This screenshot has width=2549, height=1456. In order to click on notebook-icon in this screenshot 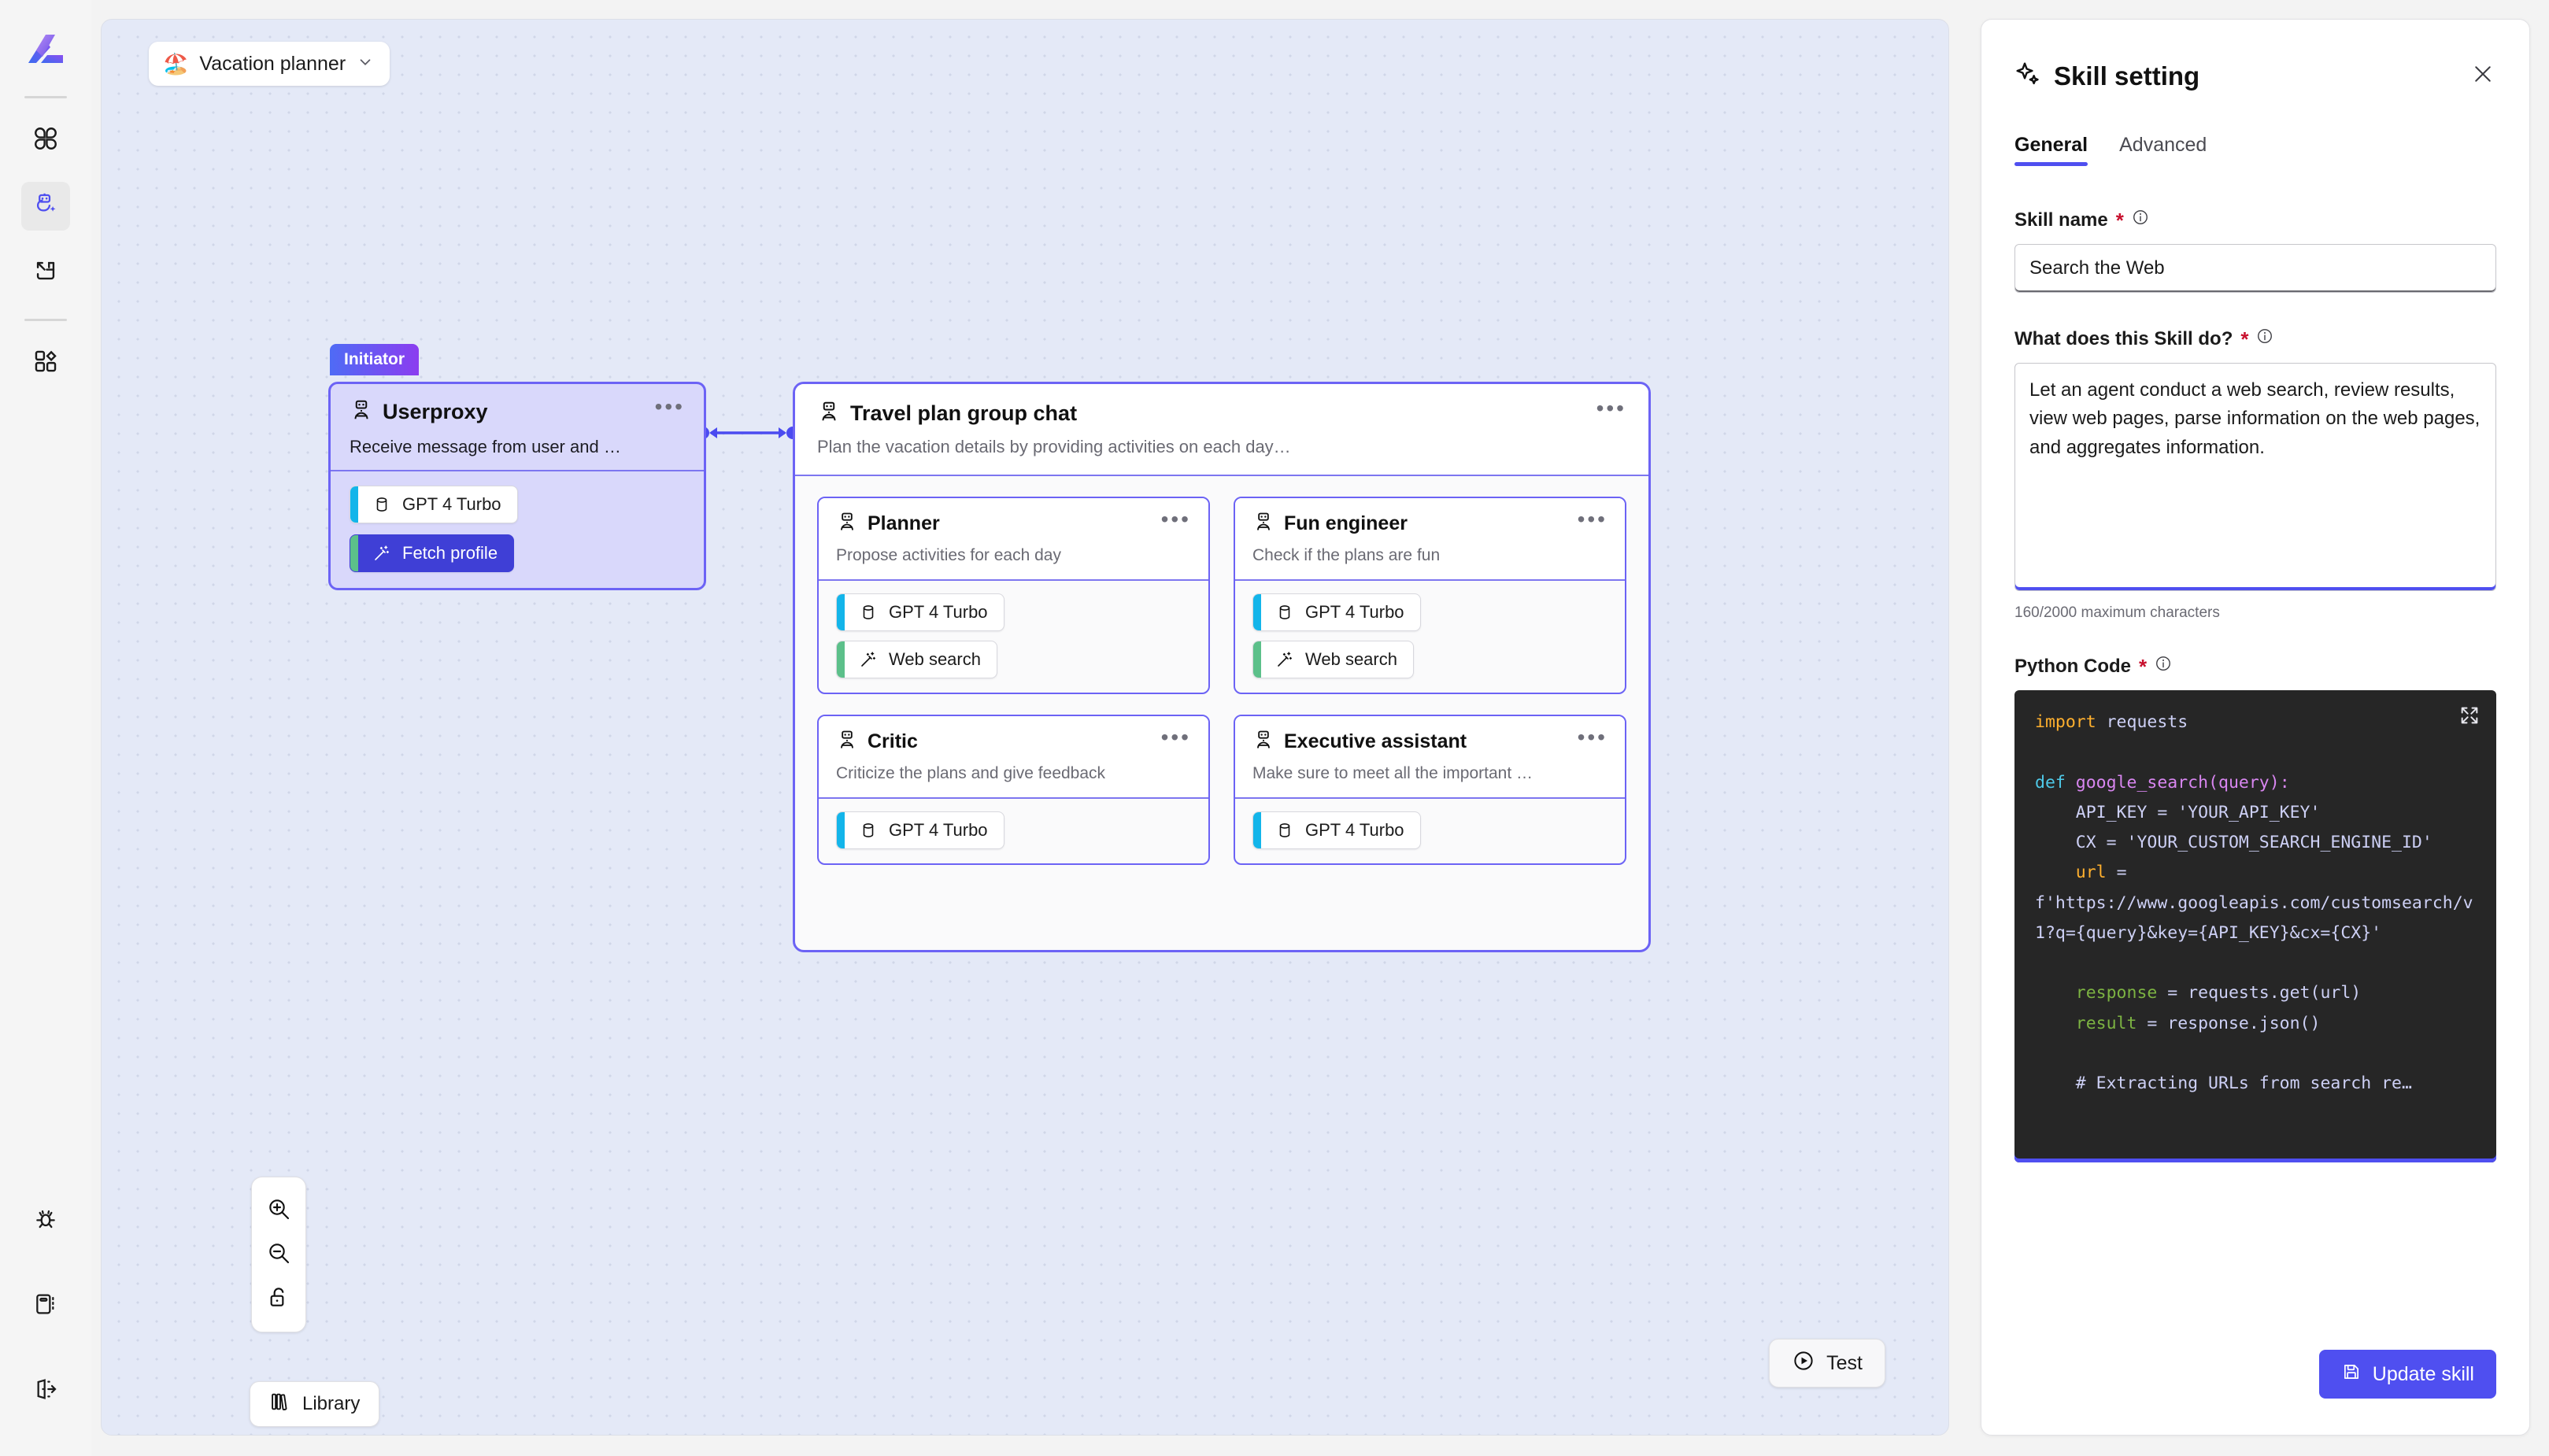, I will do `click(45, 1306)`.